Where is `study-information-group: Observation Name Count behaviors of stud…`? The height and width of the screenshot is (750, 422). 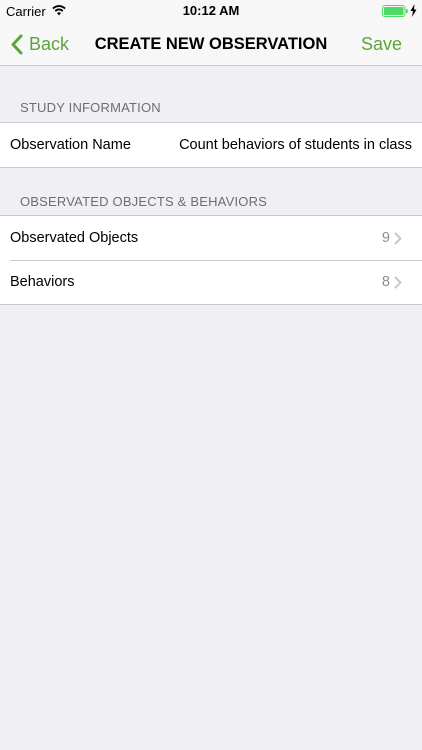 study-information-group: Observation Name Count behaviors of stud… is located at coordinates (211, 145).